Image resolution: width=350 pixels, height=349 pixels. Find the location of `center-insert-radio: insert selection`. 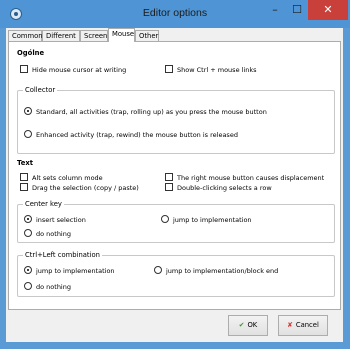

center-insert-radio: insert selection is located at coordinates (55, 219).